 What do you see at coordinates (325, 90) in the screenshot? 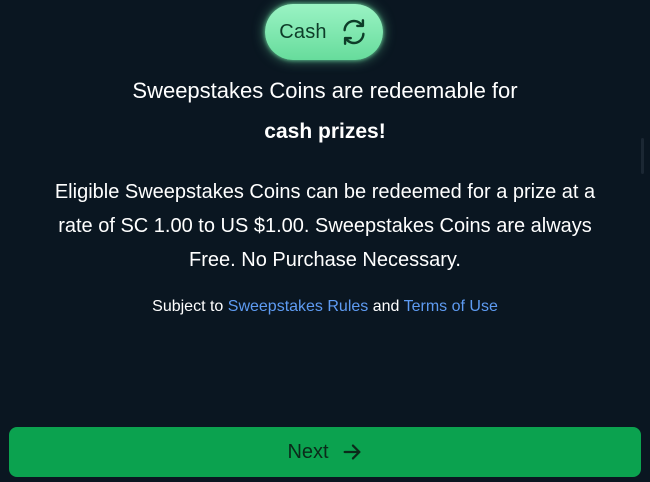
I see `headline-text: Sweepstakes Coins are redeemable for` at bounding box center [325, 90].